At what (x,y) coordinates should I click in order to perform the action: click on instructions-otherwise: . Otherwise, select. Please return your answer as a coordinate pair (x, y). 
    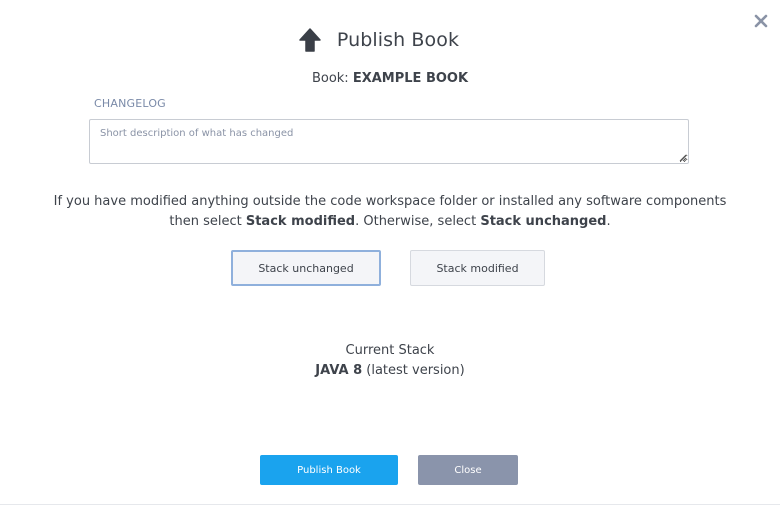
    Looking at the image, I should click on (416, 221).